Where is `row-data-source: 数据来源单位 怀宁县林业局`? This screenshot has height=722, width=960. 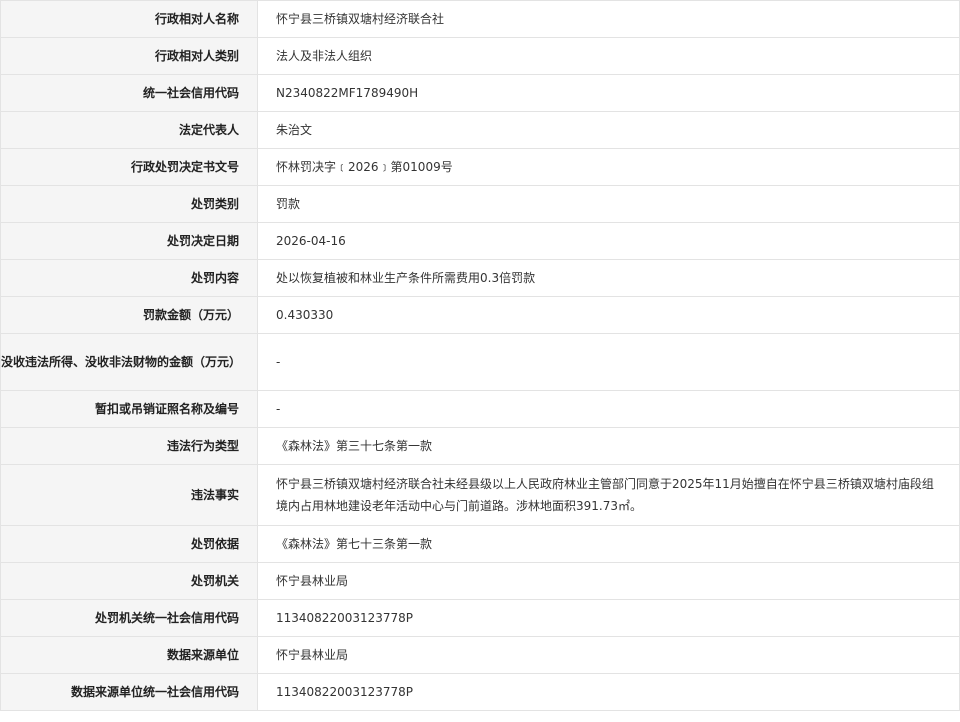 row-data-source: 数据来源单位 怀宁县林业局 is located at coordinates (480, 655).